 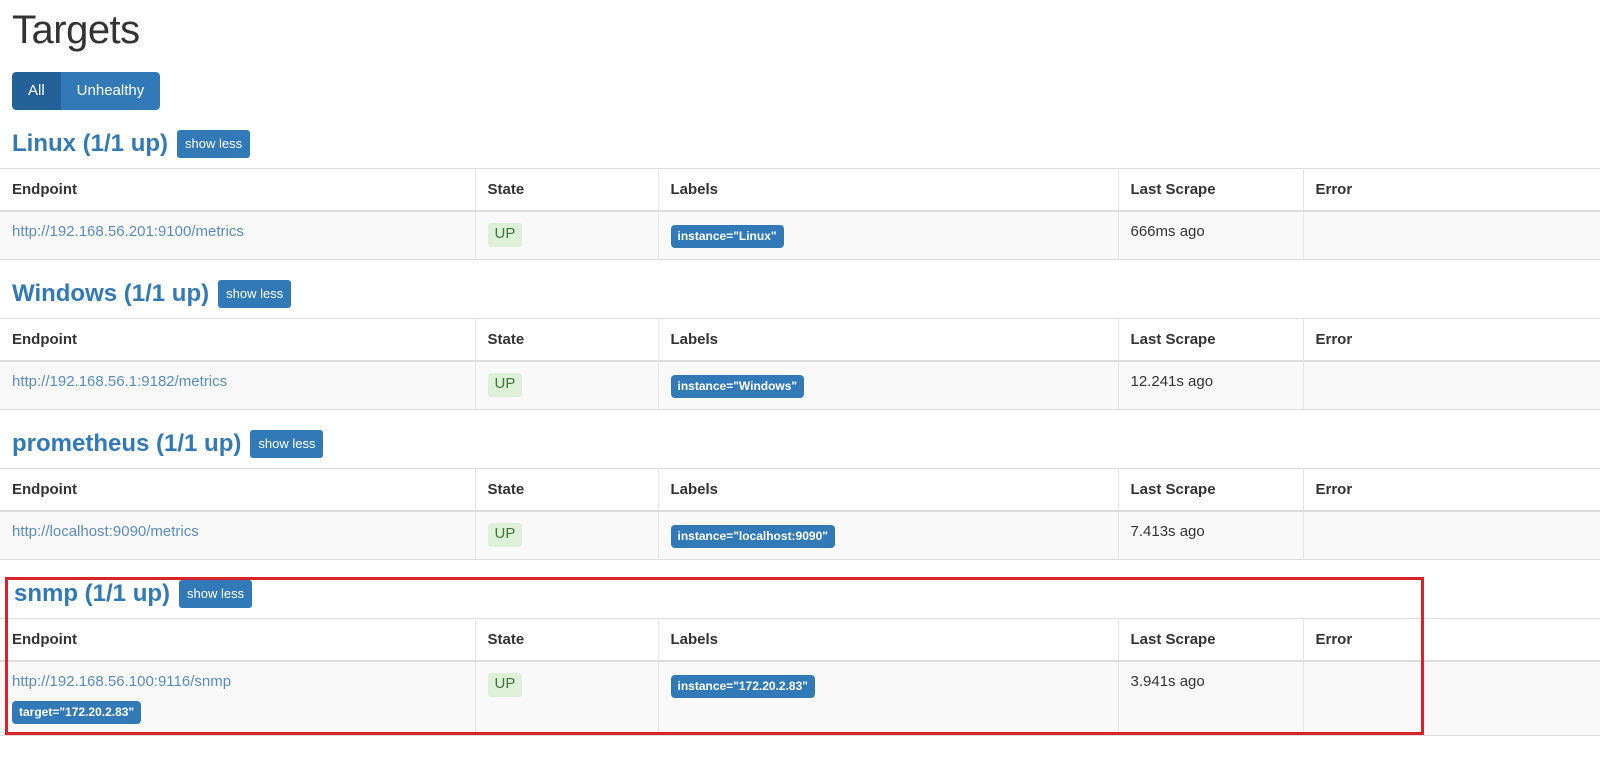 What do you see at coordinates (888, 535) in the screenshot?
I see `cell-labels: instance="localhost:9090"` at bounding box center [888, 535].